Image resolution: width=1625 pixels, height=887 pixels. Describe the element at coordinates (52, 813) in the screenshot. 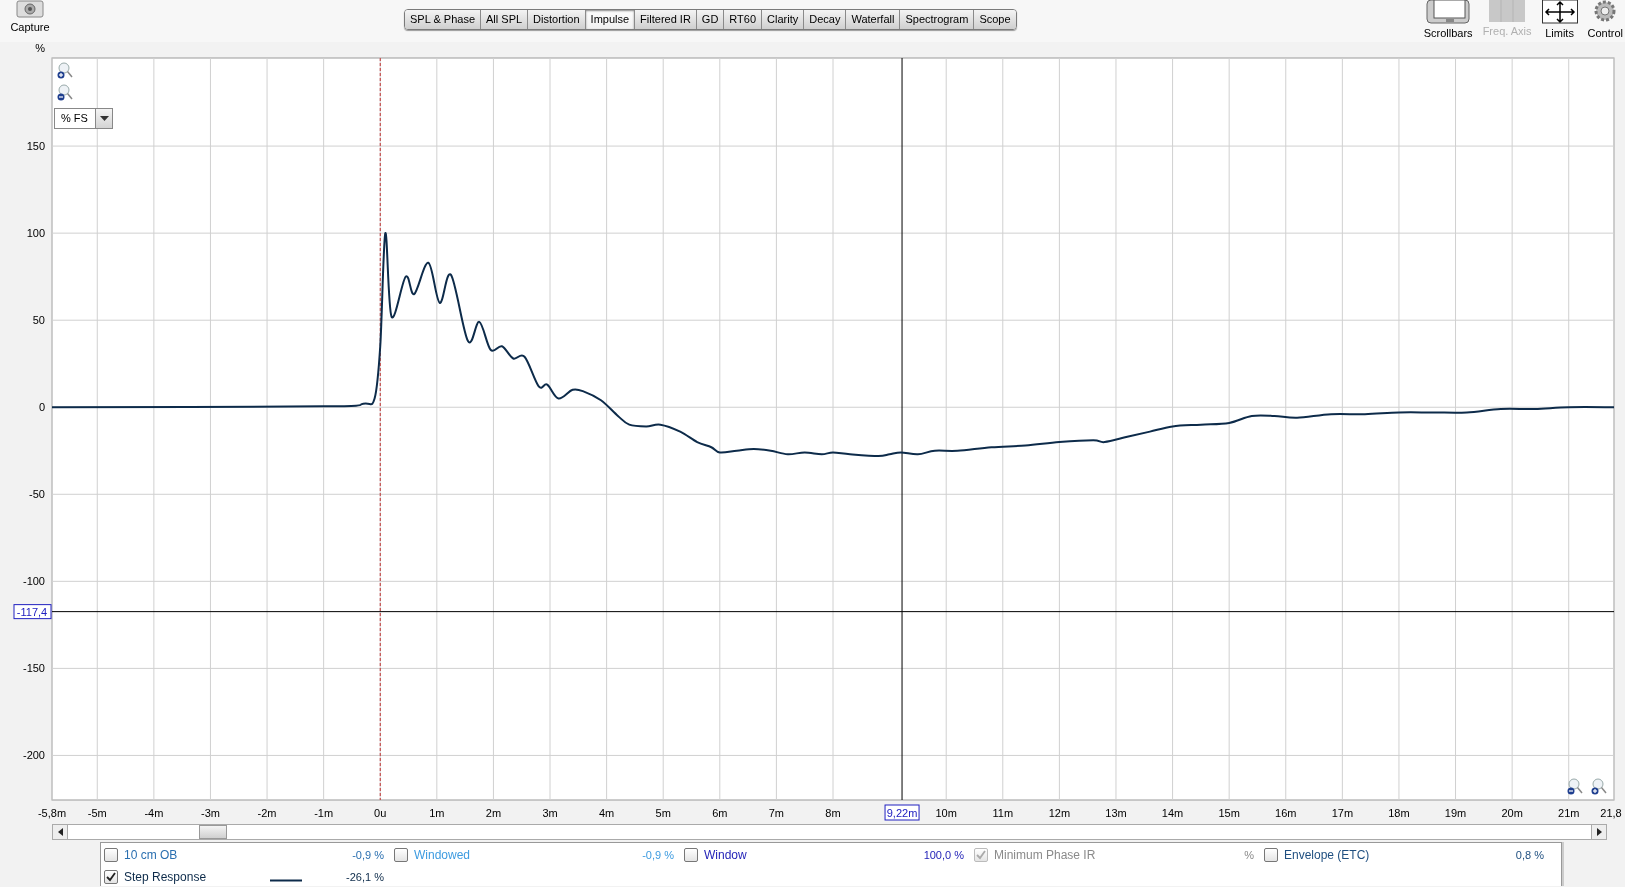

I see `x-tick-label: -5,8m` at that location.